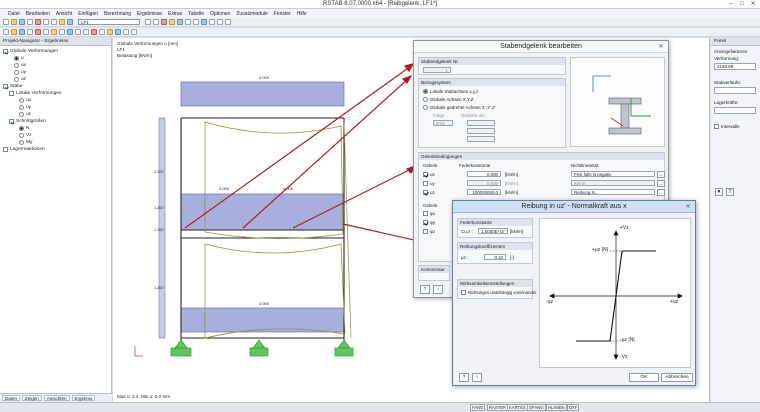  Describe the element at coordinates (38, 32) in the screenshot. I see `load-icon` at that location.